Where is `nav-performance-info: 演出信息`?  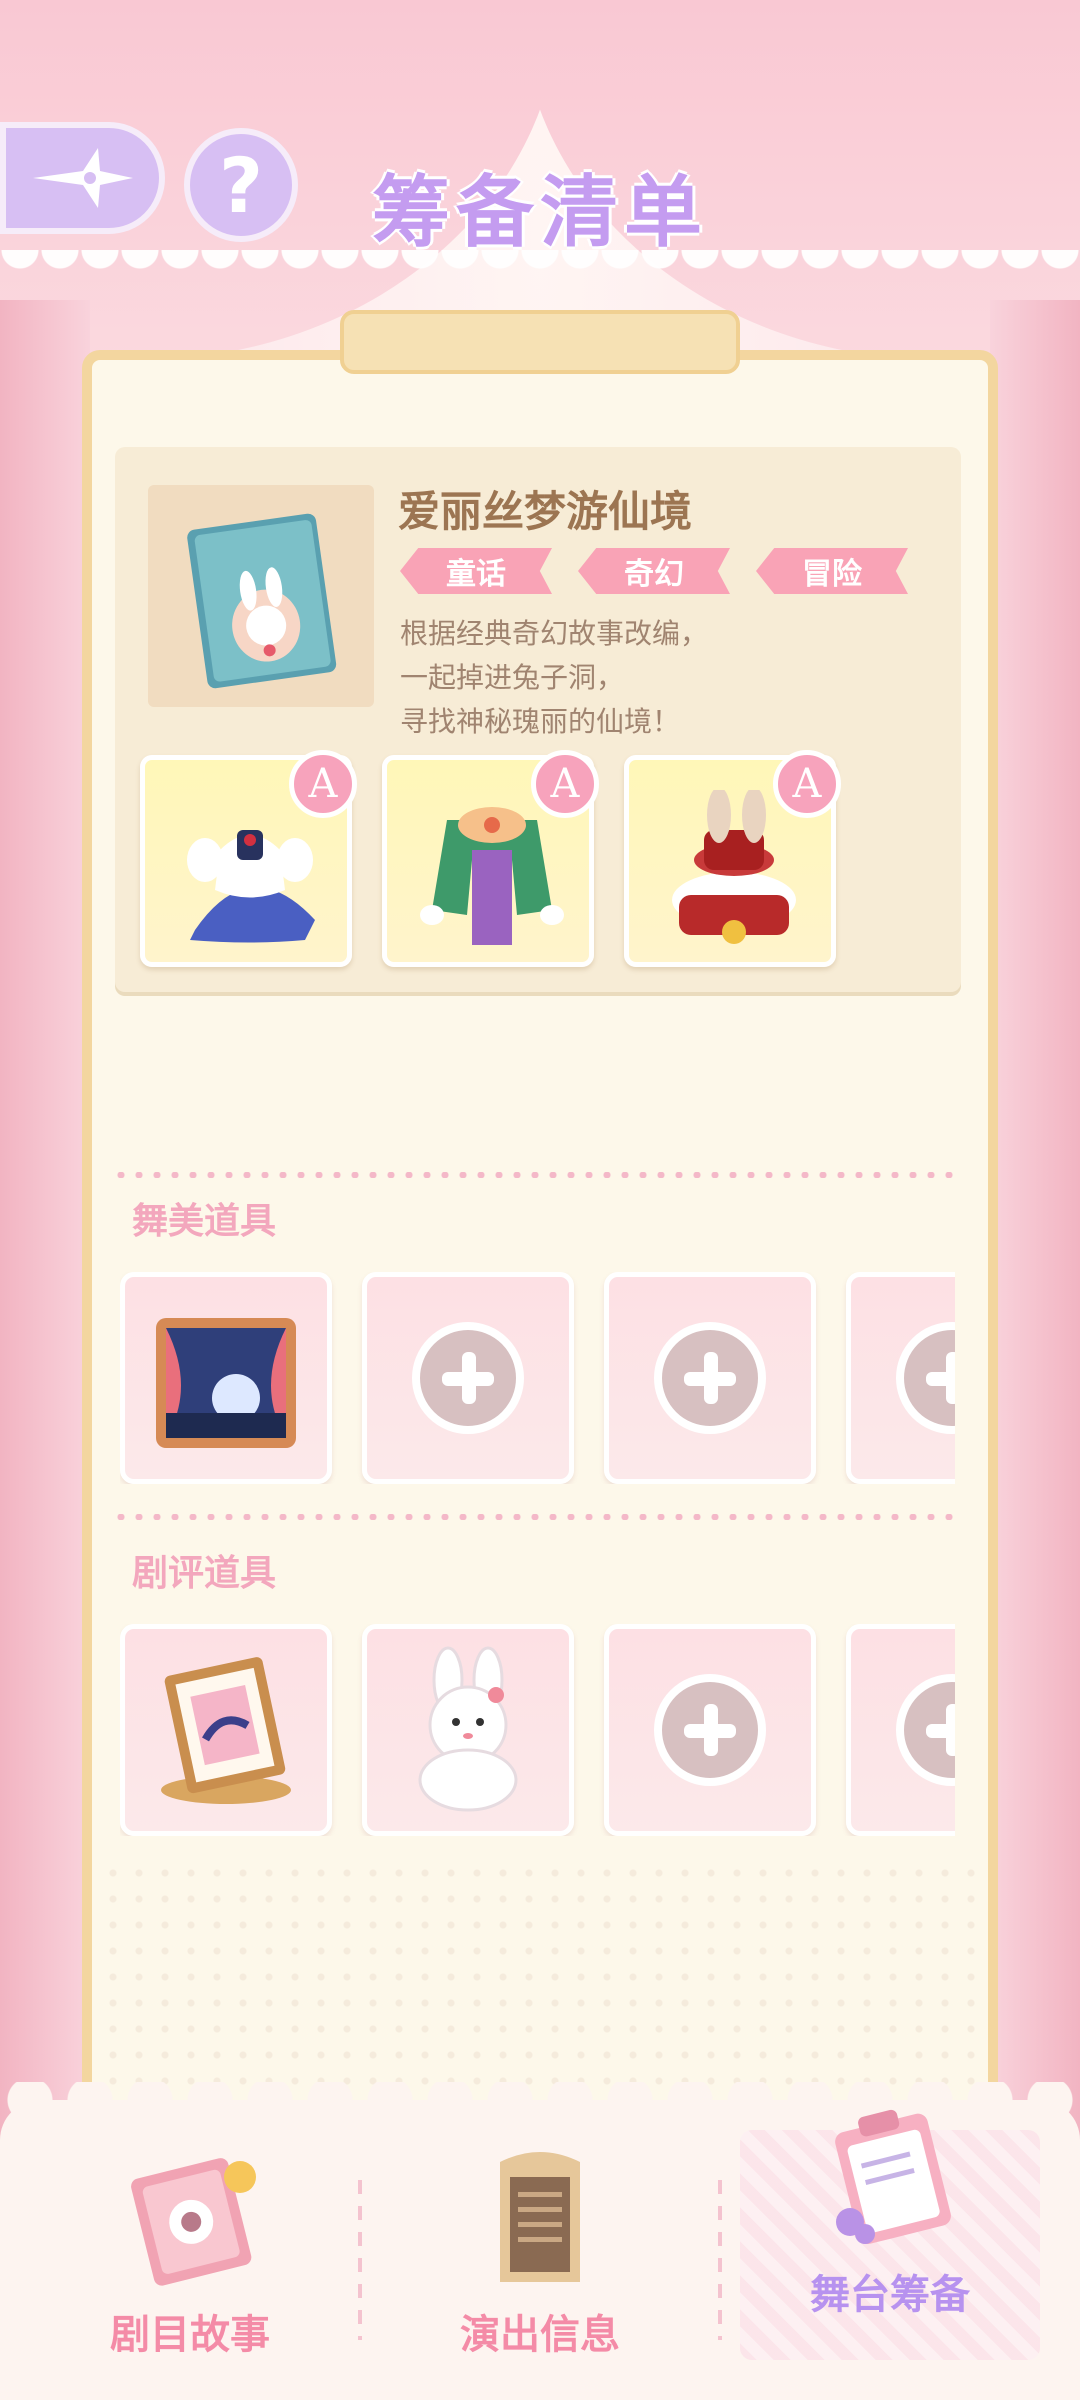 nav-performance-info: 演出信息 is located at coordinates (540, 2251).